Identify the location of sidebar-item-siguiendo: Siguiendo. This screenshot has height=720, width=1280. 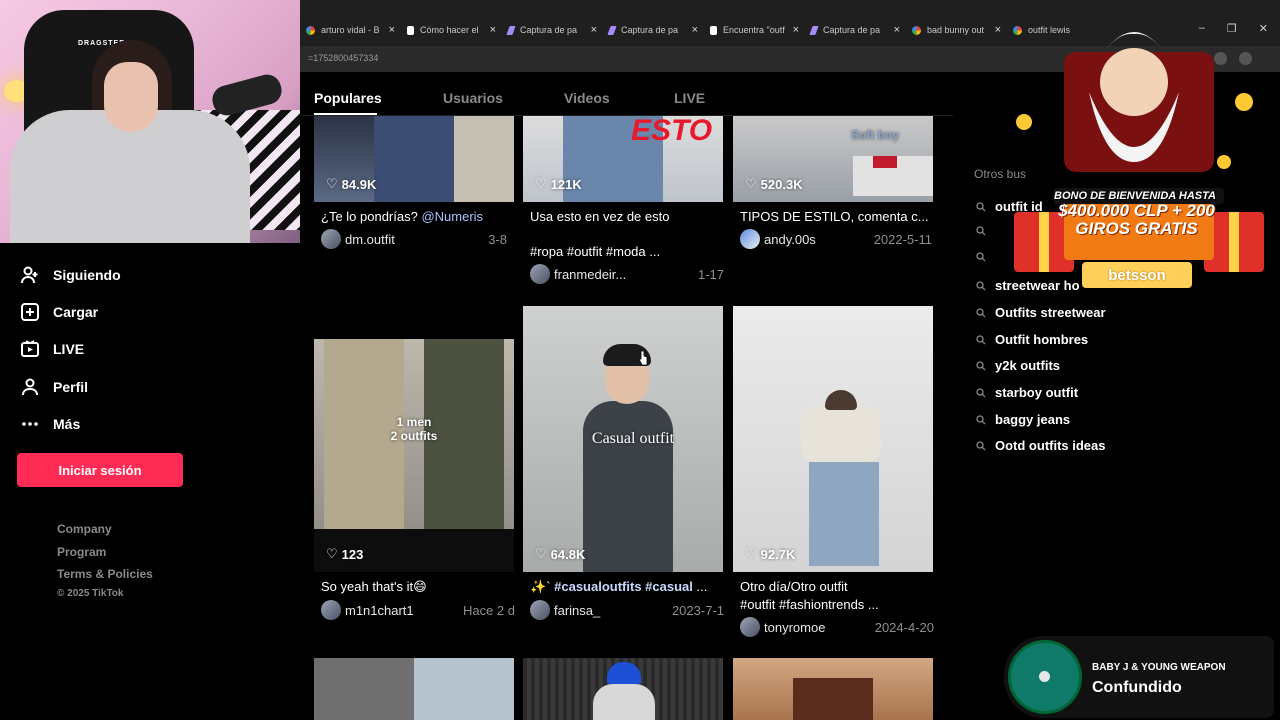
(70, 274).